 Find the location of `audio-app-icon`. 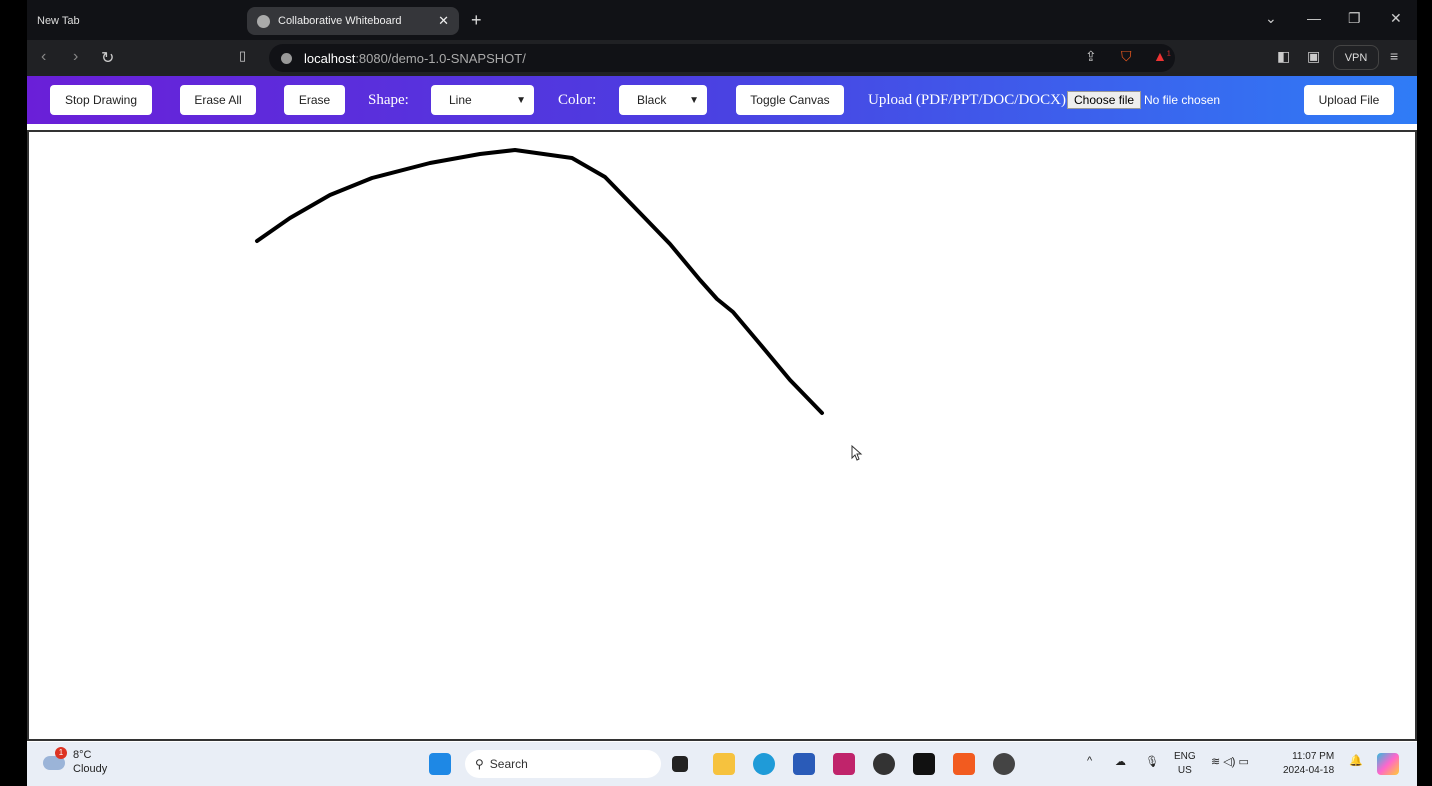

audio-app-icon is located at coordinates (924, 764).